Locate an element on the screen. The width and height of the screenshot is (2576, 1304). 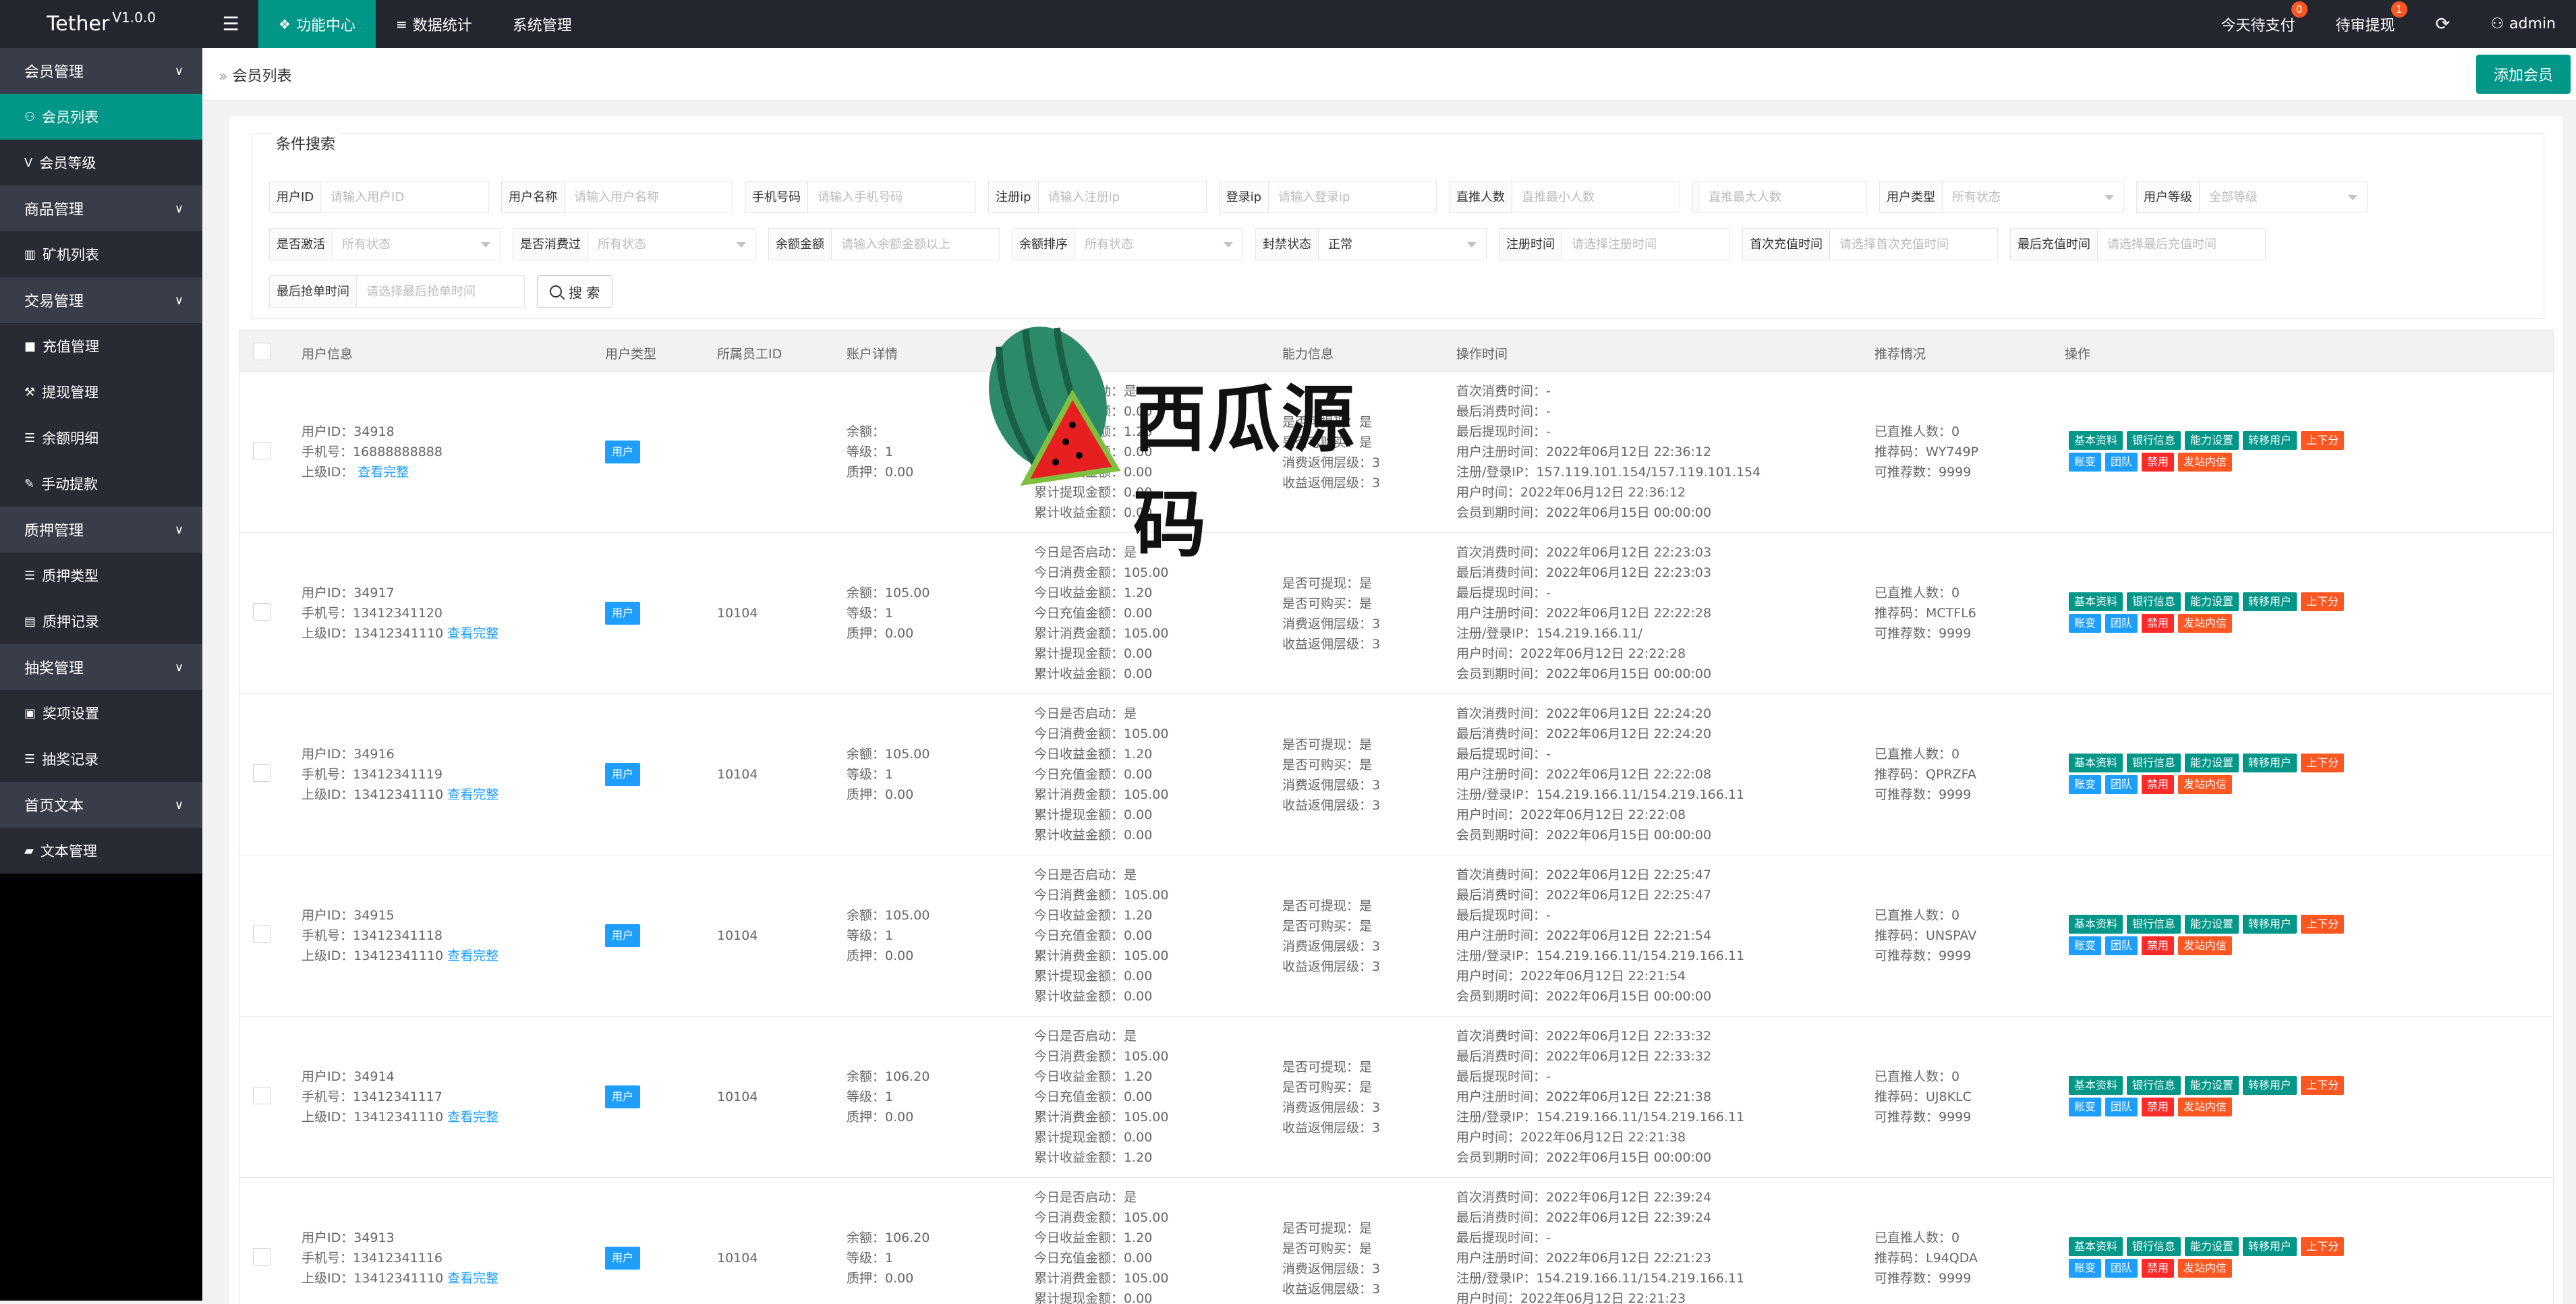
sidebar-item-11: ☰质押类型 is located at coordinates (101, 575).